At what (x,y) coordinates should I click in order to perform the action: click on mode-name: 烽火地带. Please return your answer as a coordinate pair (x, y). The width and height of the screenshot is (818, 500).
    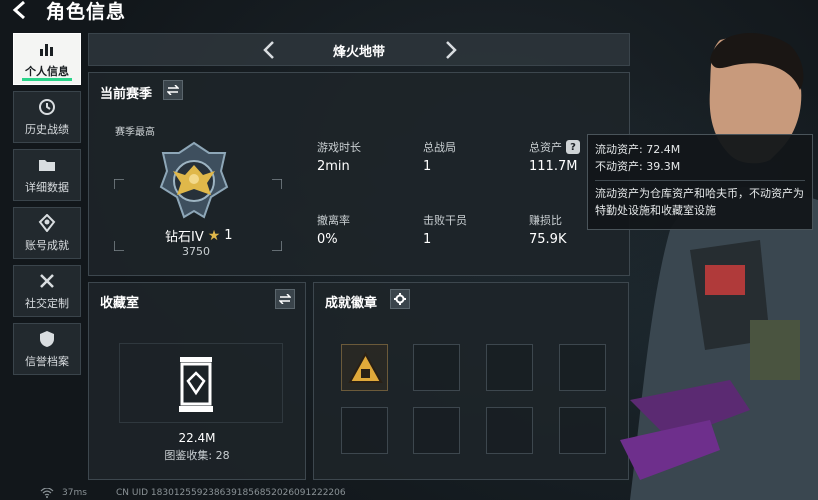
    Looking at the image, I should click on (358, 52).